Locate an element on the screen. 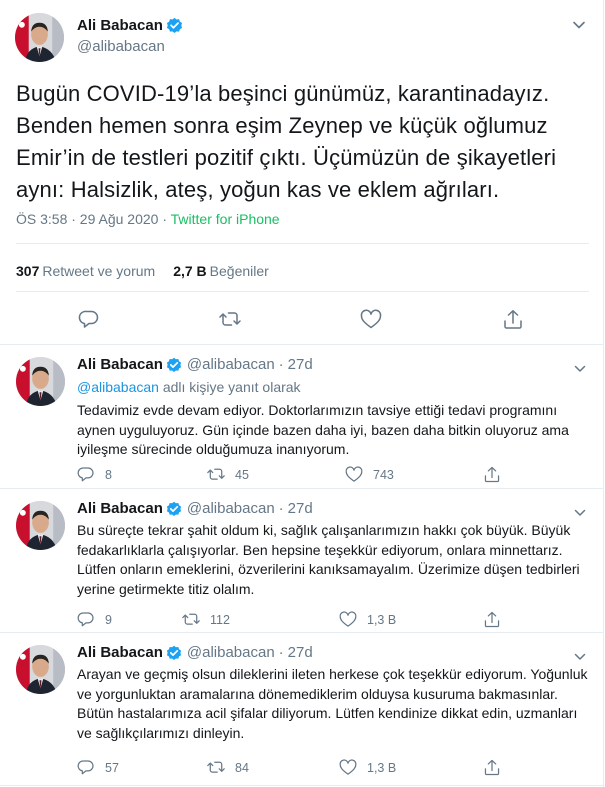  reply-context: @alibabacan adlı kişiye yanıt olarak is located at coordinates (189, 387).